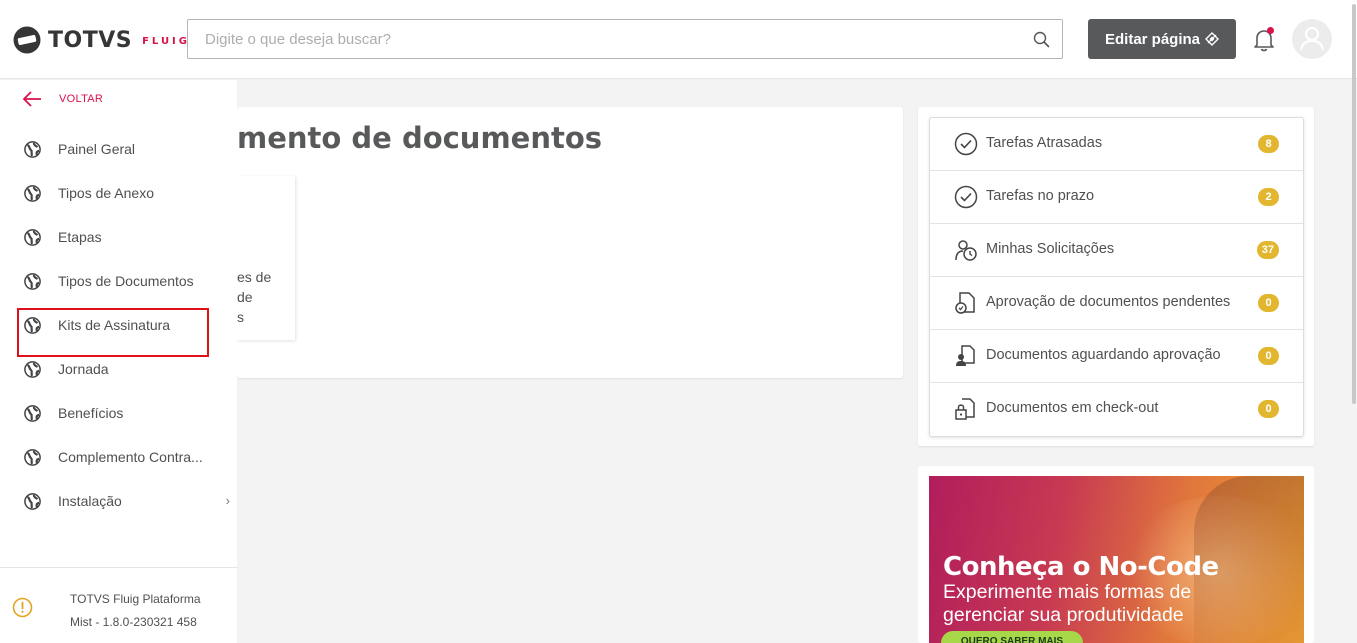  I want to click on chevron-right-icon: ›, so click(227, 500).